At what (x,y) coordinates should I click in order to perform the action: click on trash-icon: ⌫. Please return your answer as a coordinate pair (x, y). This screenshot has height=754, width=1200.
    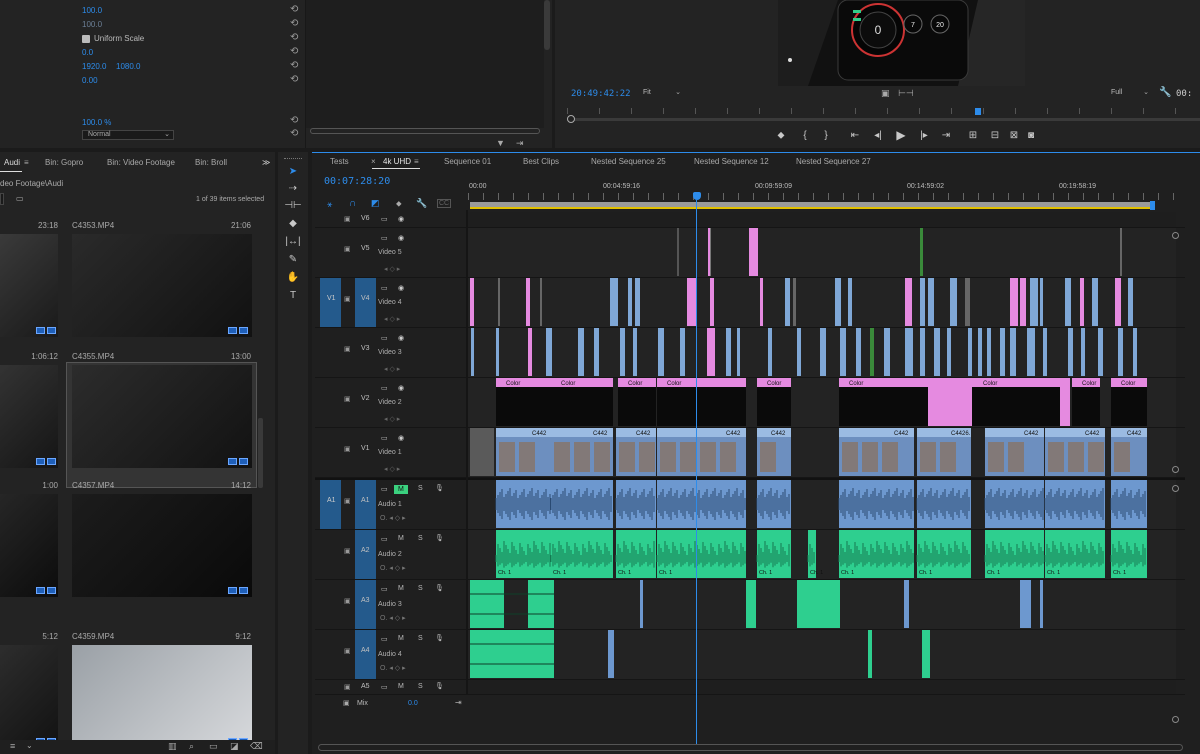
    Looking at the image, I should click on (256, 746).